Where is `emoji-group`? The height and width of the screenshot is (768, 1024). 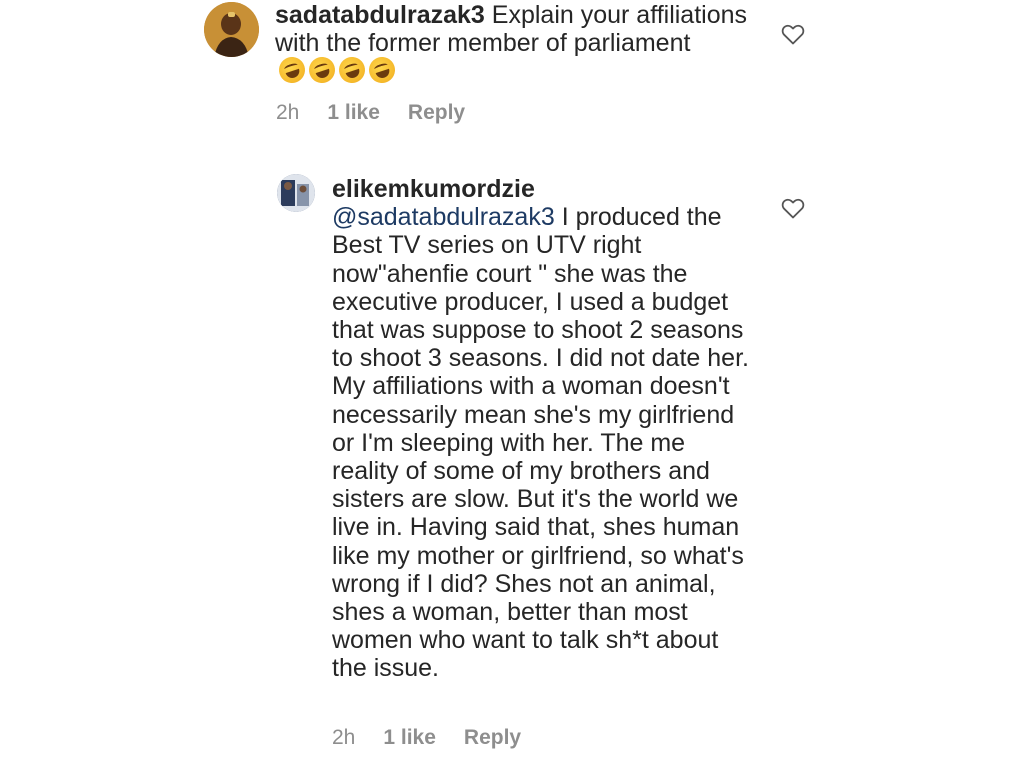 emoji-group is located at coordinates (337, 71).